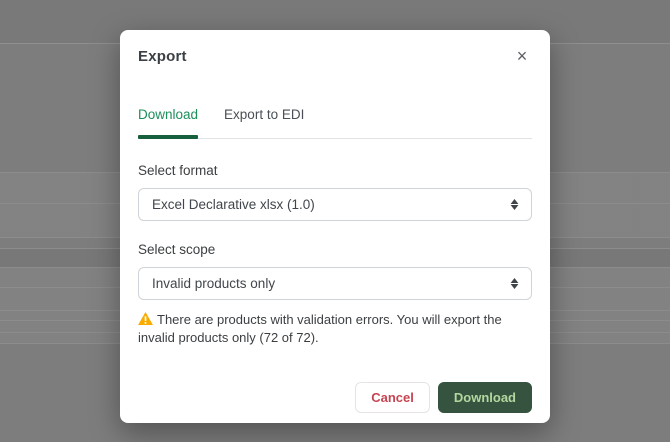  What do you see at coordinates (392, 397) in the screenshot?
I see `cancel-button: Cancel` at bounding box center [392, 397].